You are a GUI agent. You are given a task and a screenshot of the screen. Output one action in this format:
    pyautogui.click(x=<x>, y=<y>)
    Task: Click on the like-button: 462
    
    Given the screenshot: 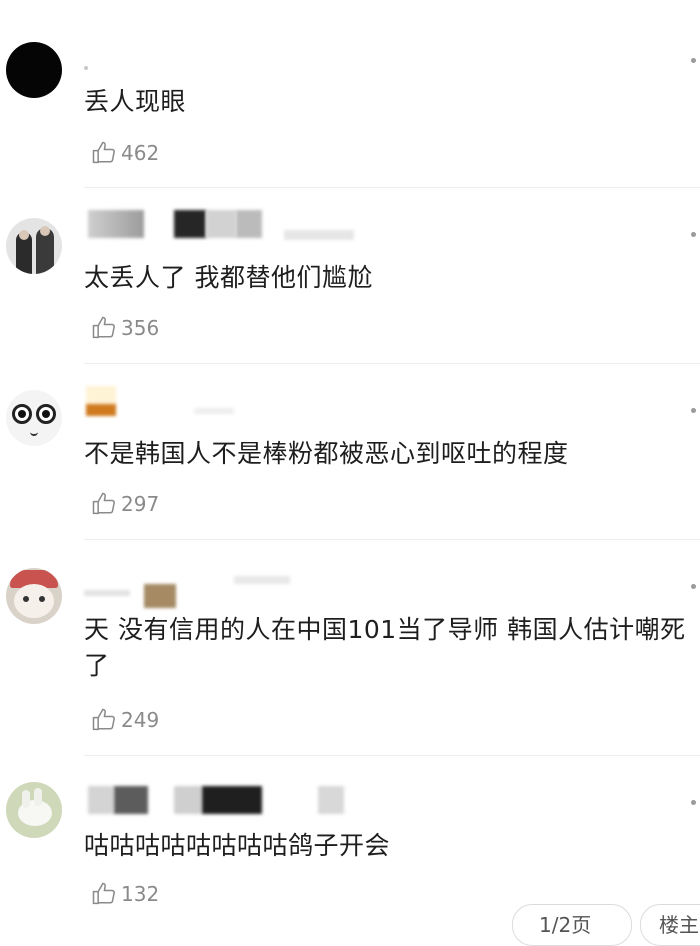 What is the action you would take?
    pyautogui.click(x=124, y=153)
    